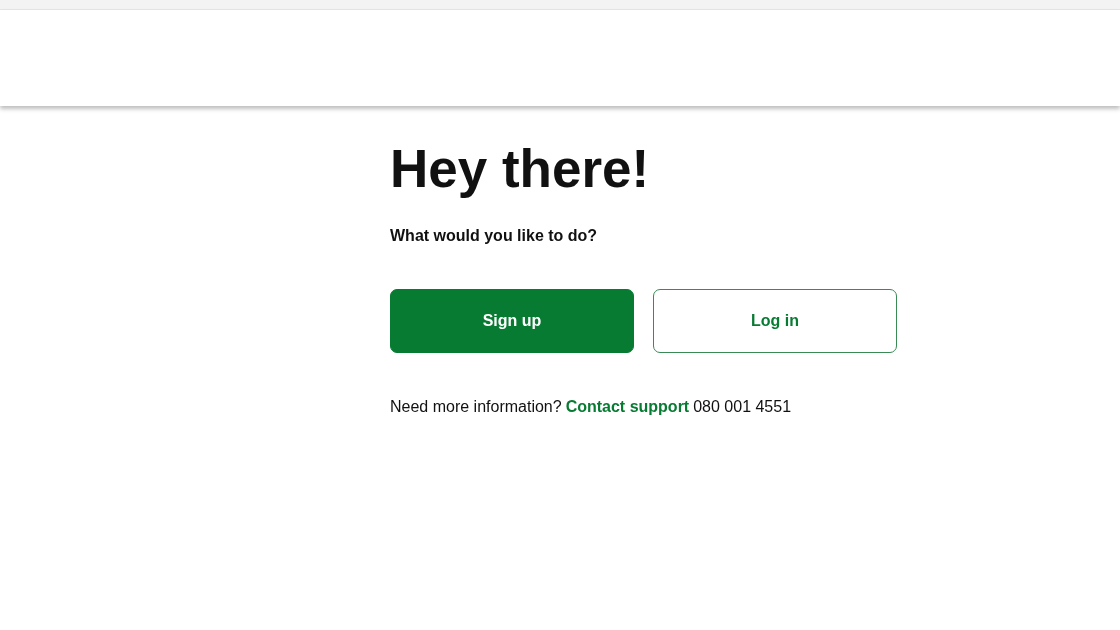 Image resolution: width=1120 pixels, height=630 pixels. Describe the element at coordinates (775, 321) in the screenshot. I see `log-in-button: Log in` at that location.